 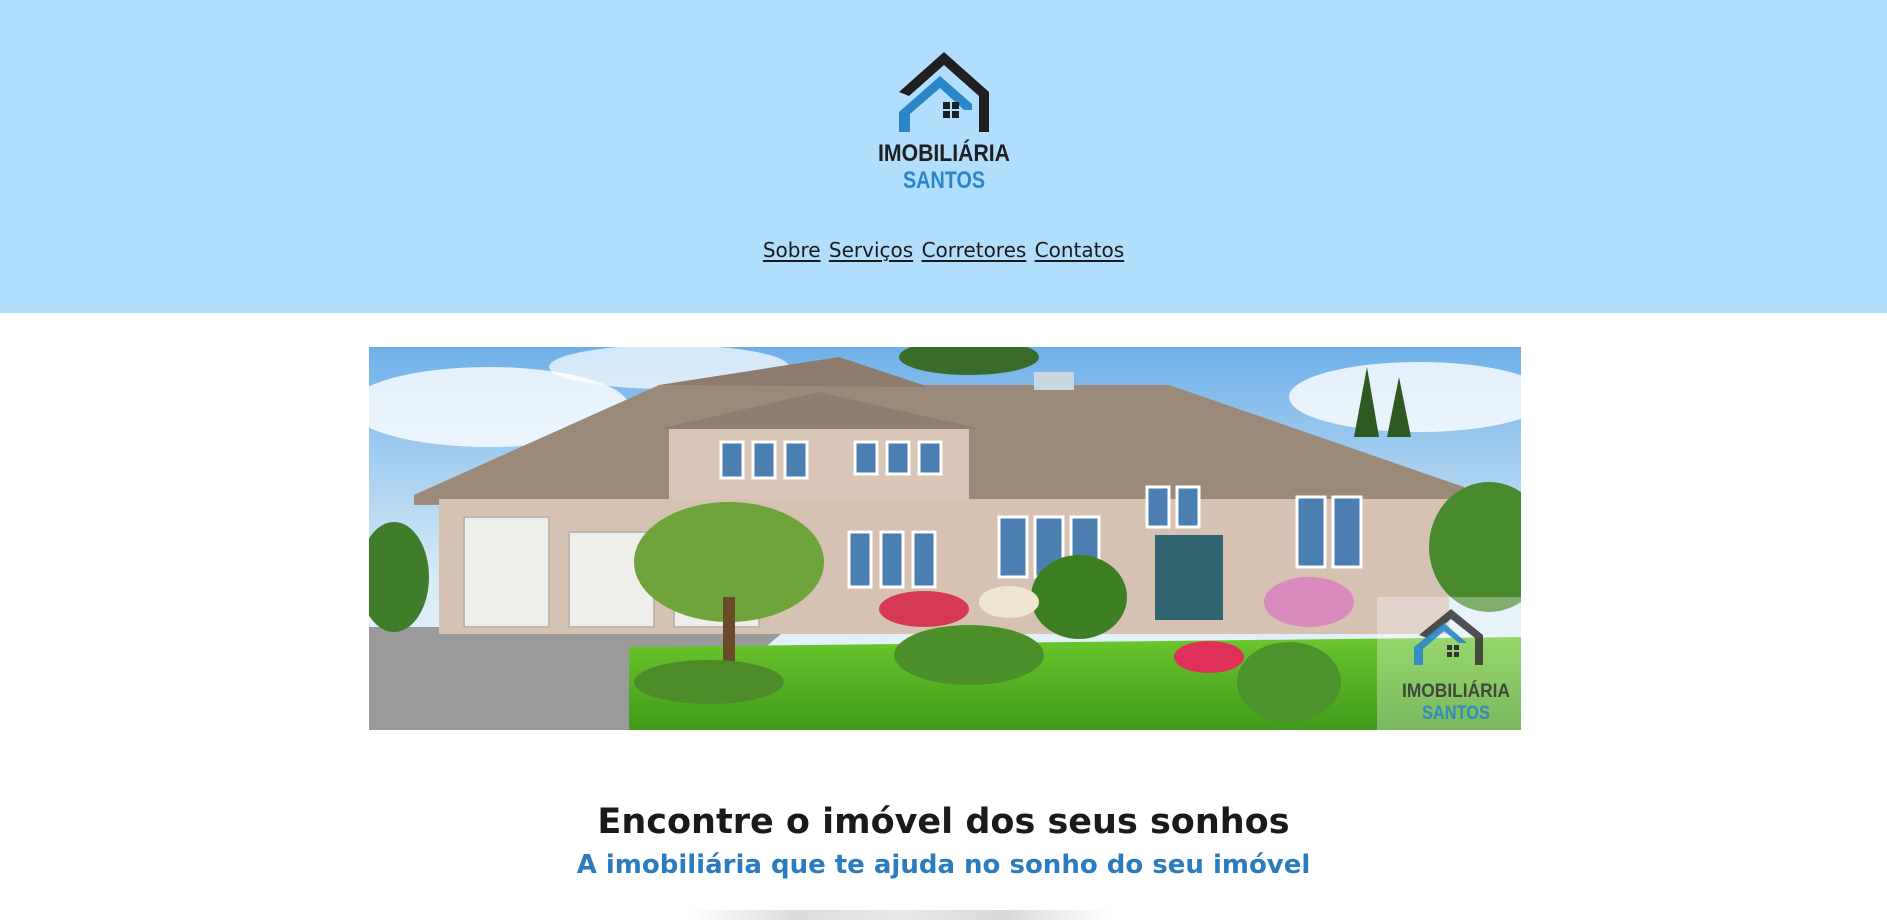 What do you see at coordinates (943, 822) in the screenshot?
I see `page-headline: Encontre o imóvel dos seus sonhos` at bounding box center [943, 822].